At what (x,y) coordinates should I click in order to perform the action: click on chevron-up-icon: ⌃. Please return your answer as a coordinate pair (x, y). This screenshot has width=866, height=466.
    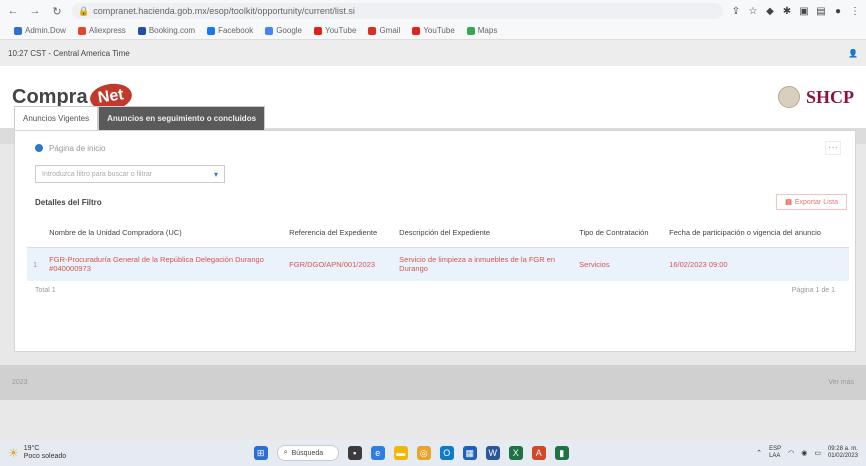
    Looking at the image, I should click on (759, 453).